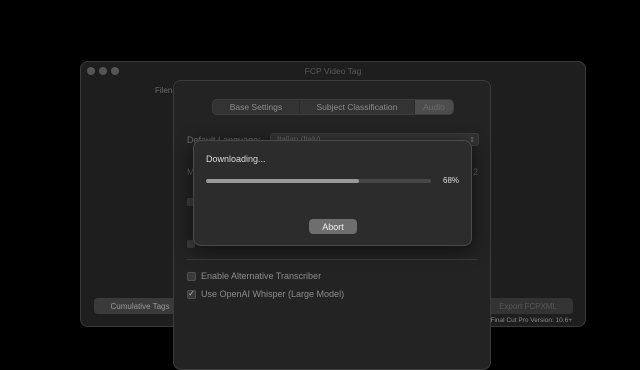  I want to click on openai-whisper-row: ✓ Use OpenAI Whisper (Large Model), so click(265, 294).